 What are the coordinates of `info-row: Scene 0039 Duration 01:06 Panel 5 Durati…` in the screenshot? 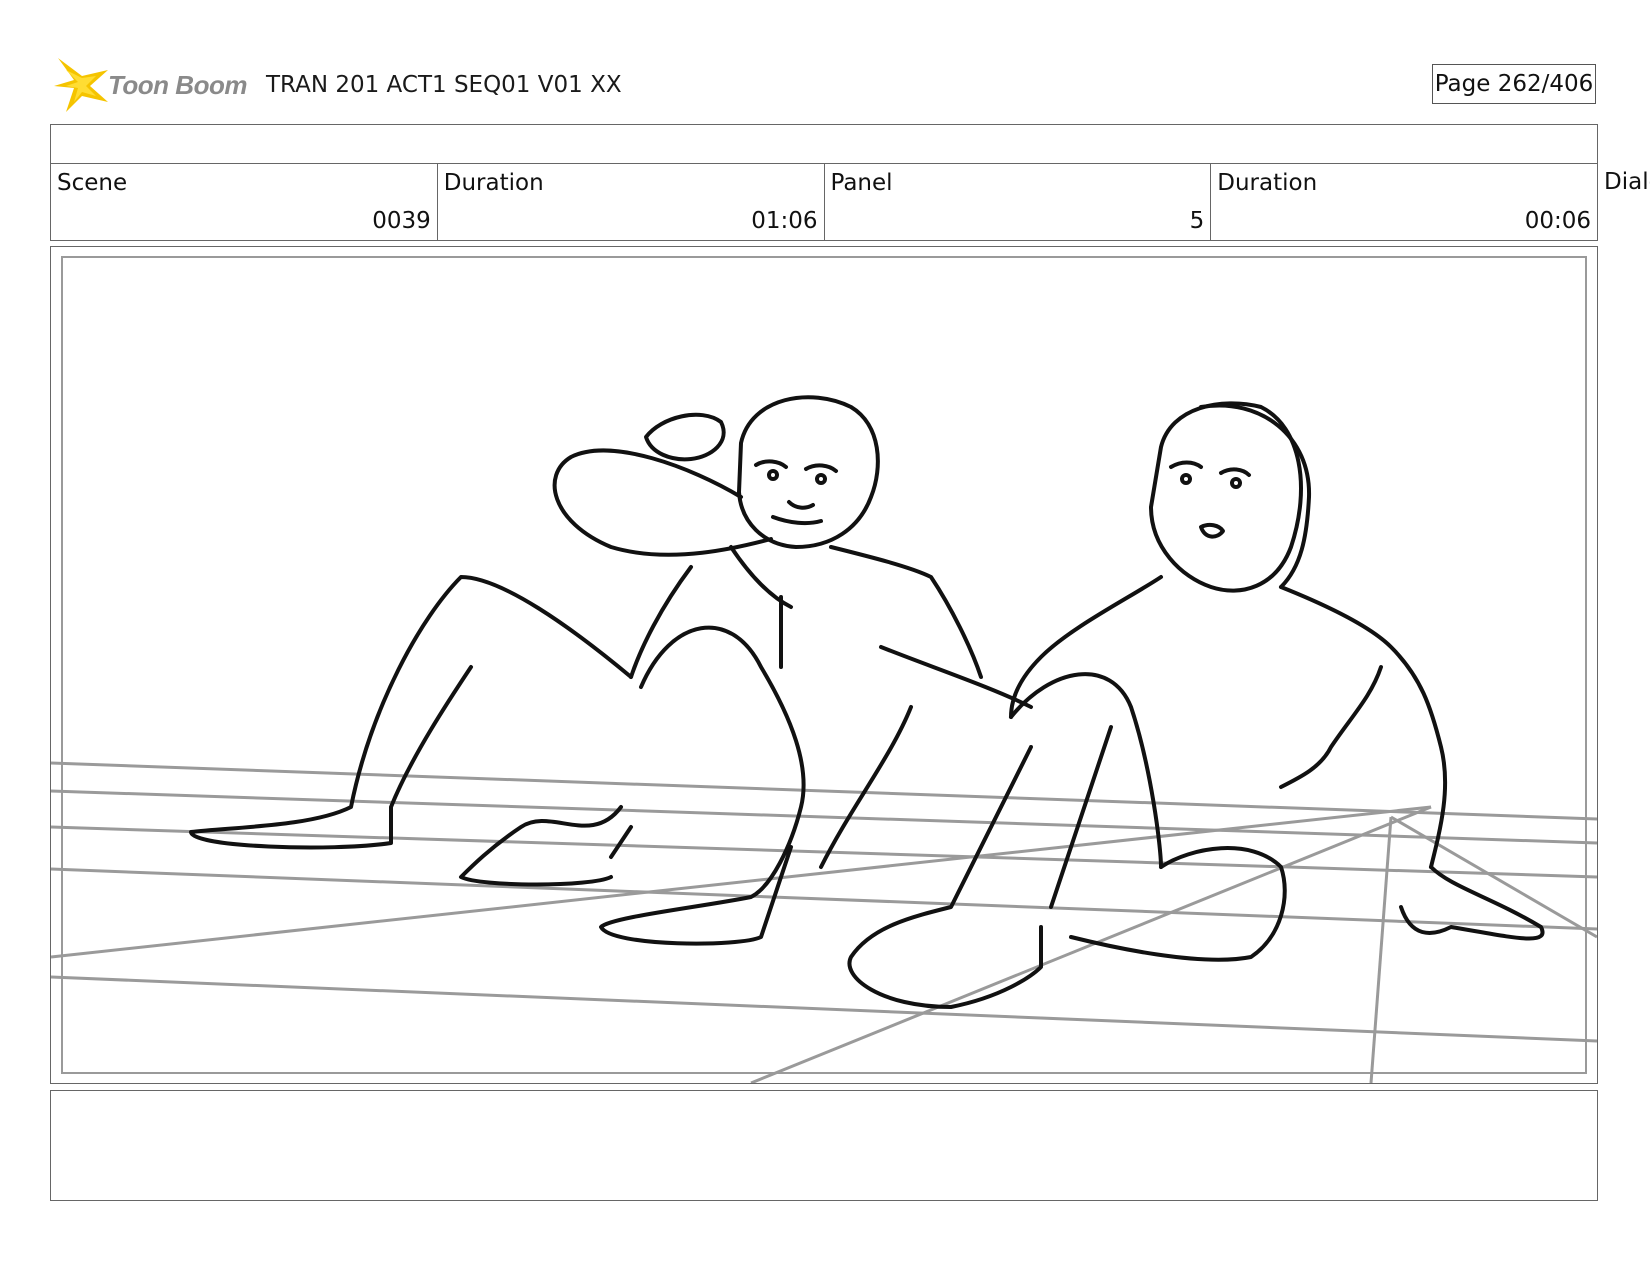 It's located at (824, 202).